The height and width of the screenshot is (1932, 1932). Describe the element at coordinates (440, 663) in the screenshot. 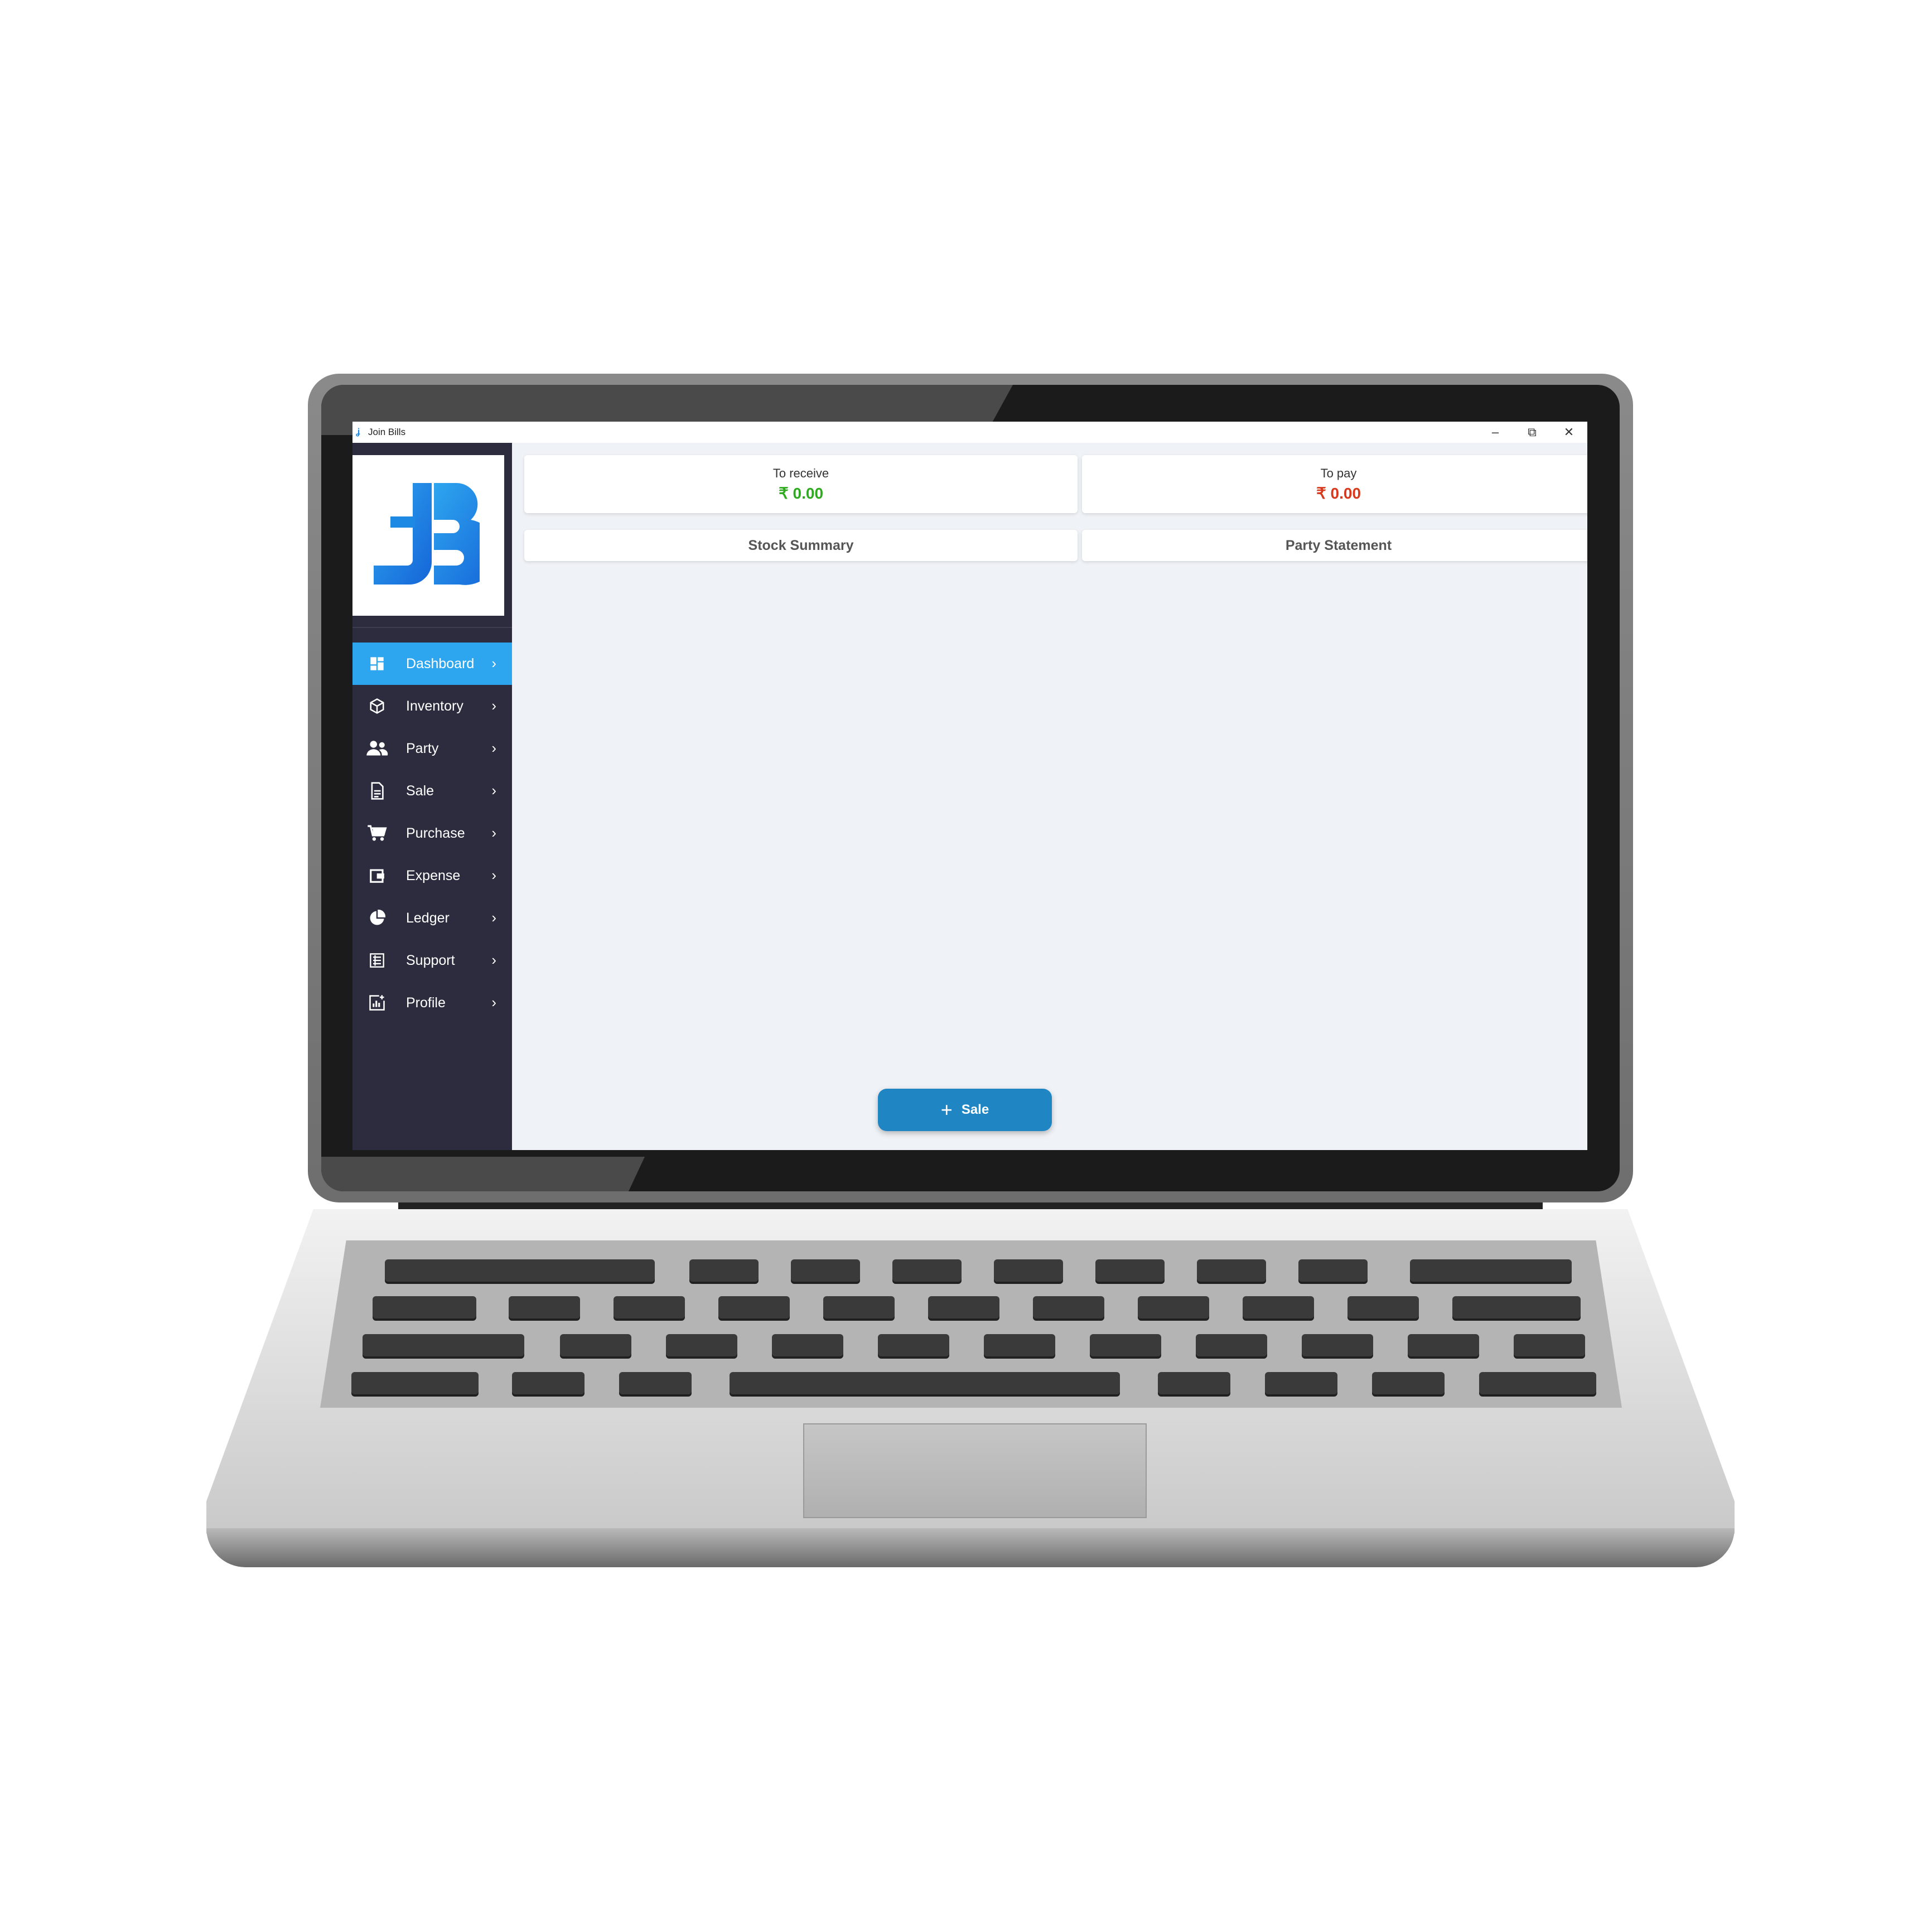

I see `sidebar-item-label: Dashboard` at that location.